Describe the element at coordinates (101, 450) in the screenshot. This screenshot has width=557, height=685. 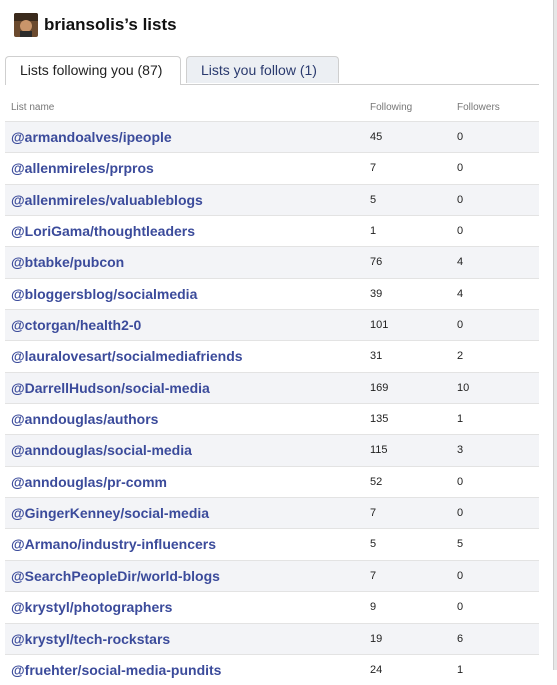
I see `list-name-link: @anndouglas/social-media` at that location.